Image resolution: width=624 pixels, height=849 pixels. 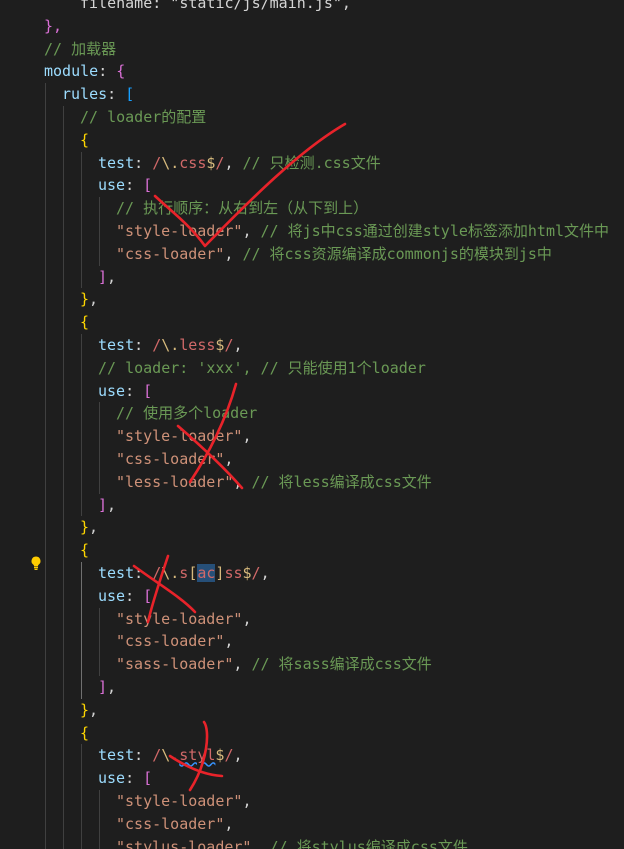 What do you see at coordinates (175, 481) in the screenshot?
I see `code-token: "less-loader"` at bounding box center [175, 481].